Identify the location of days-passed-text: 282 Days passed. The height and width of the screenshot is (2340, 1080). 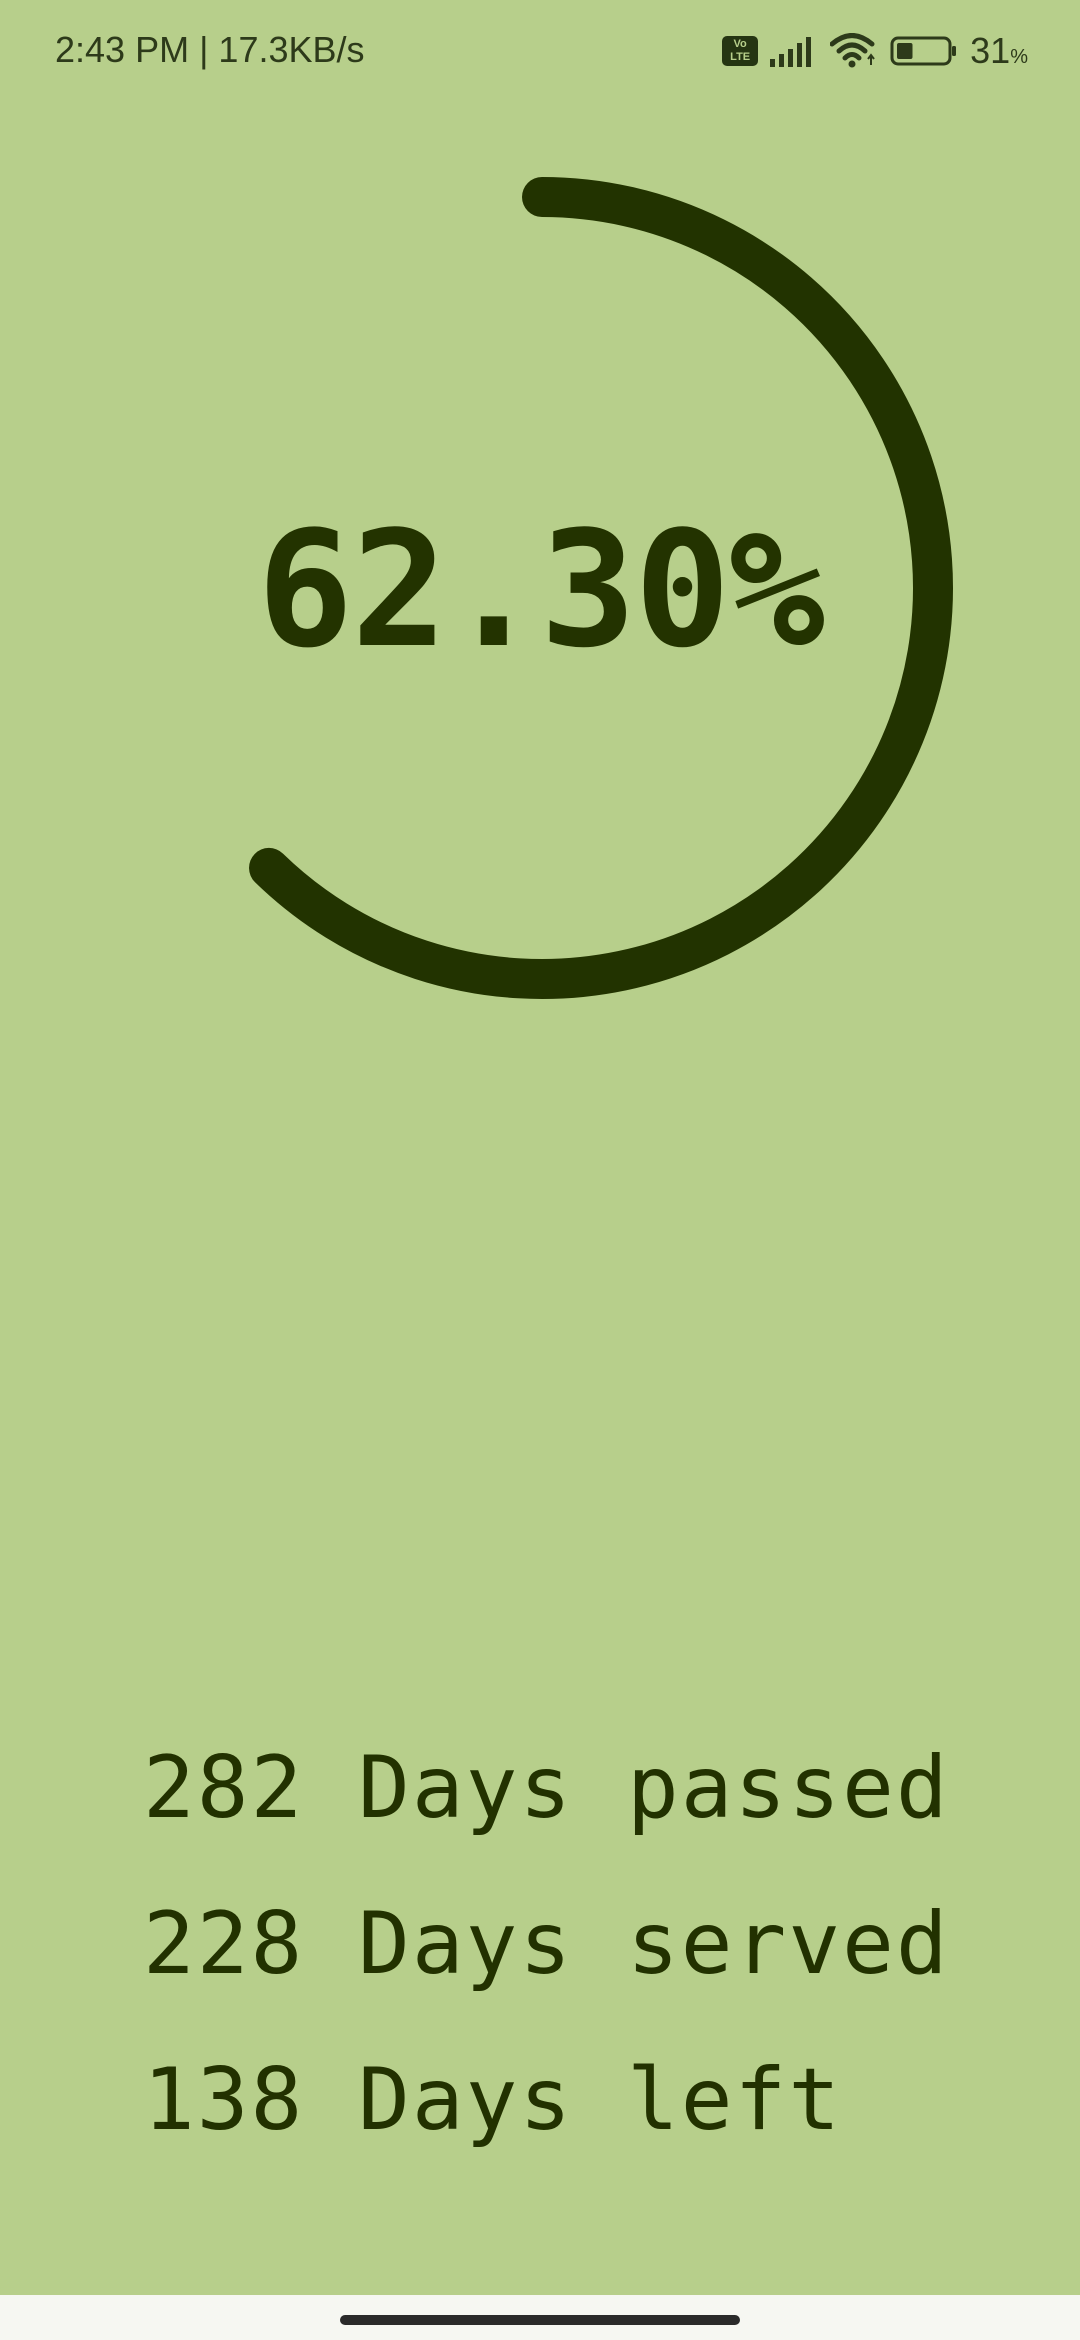
(546, 1788).